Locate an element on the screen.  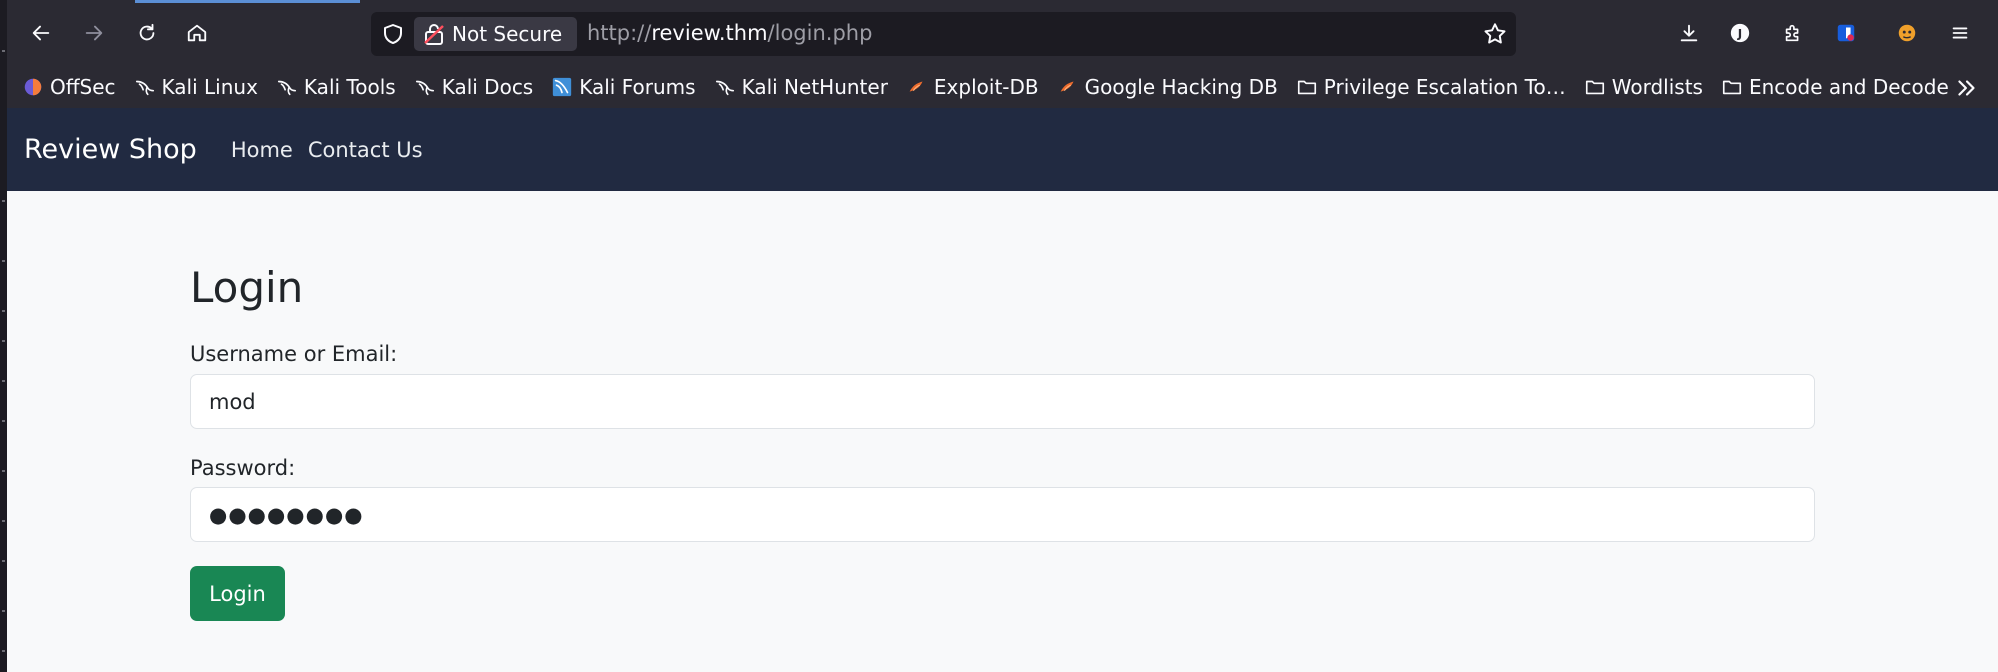
kali-forums-icon is located at coordinates (562, 87).